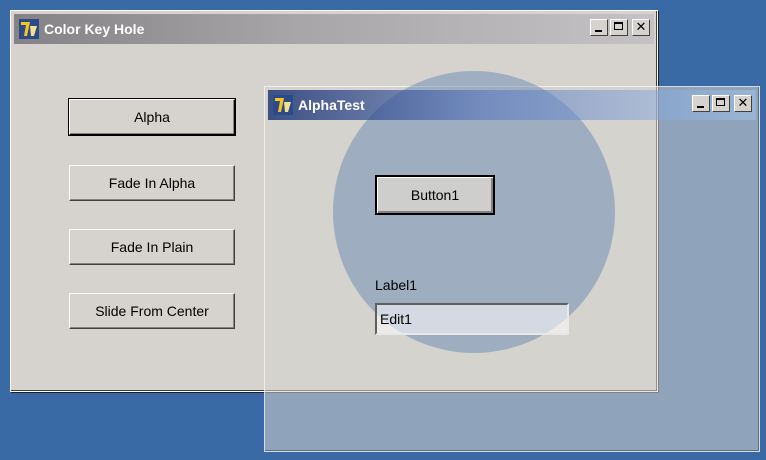 The image size is (766, 460). Describe the element at coordinates (94, 29) in the screenshot. I see `window-title: Color Key Hole` at that location.